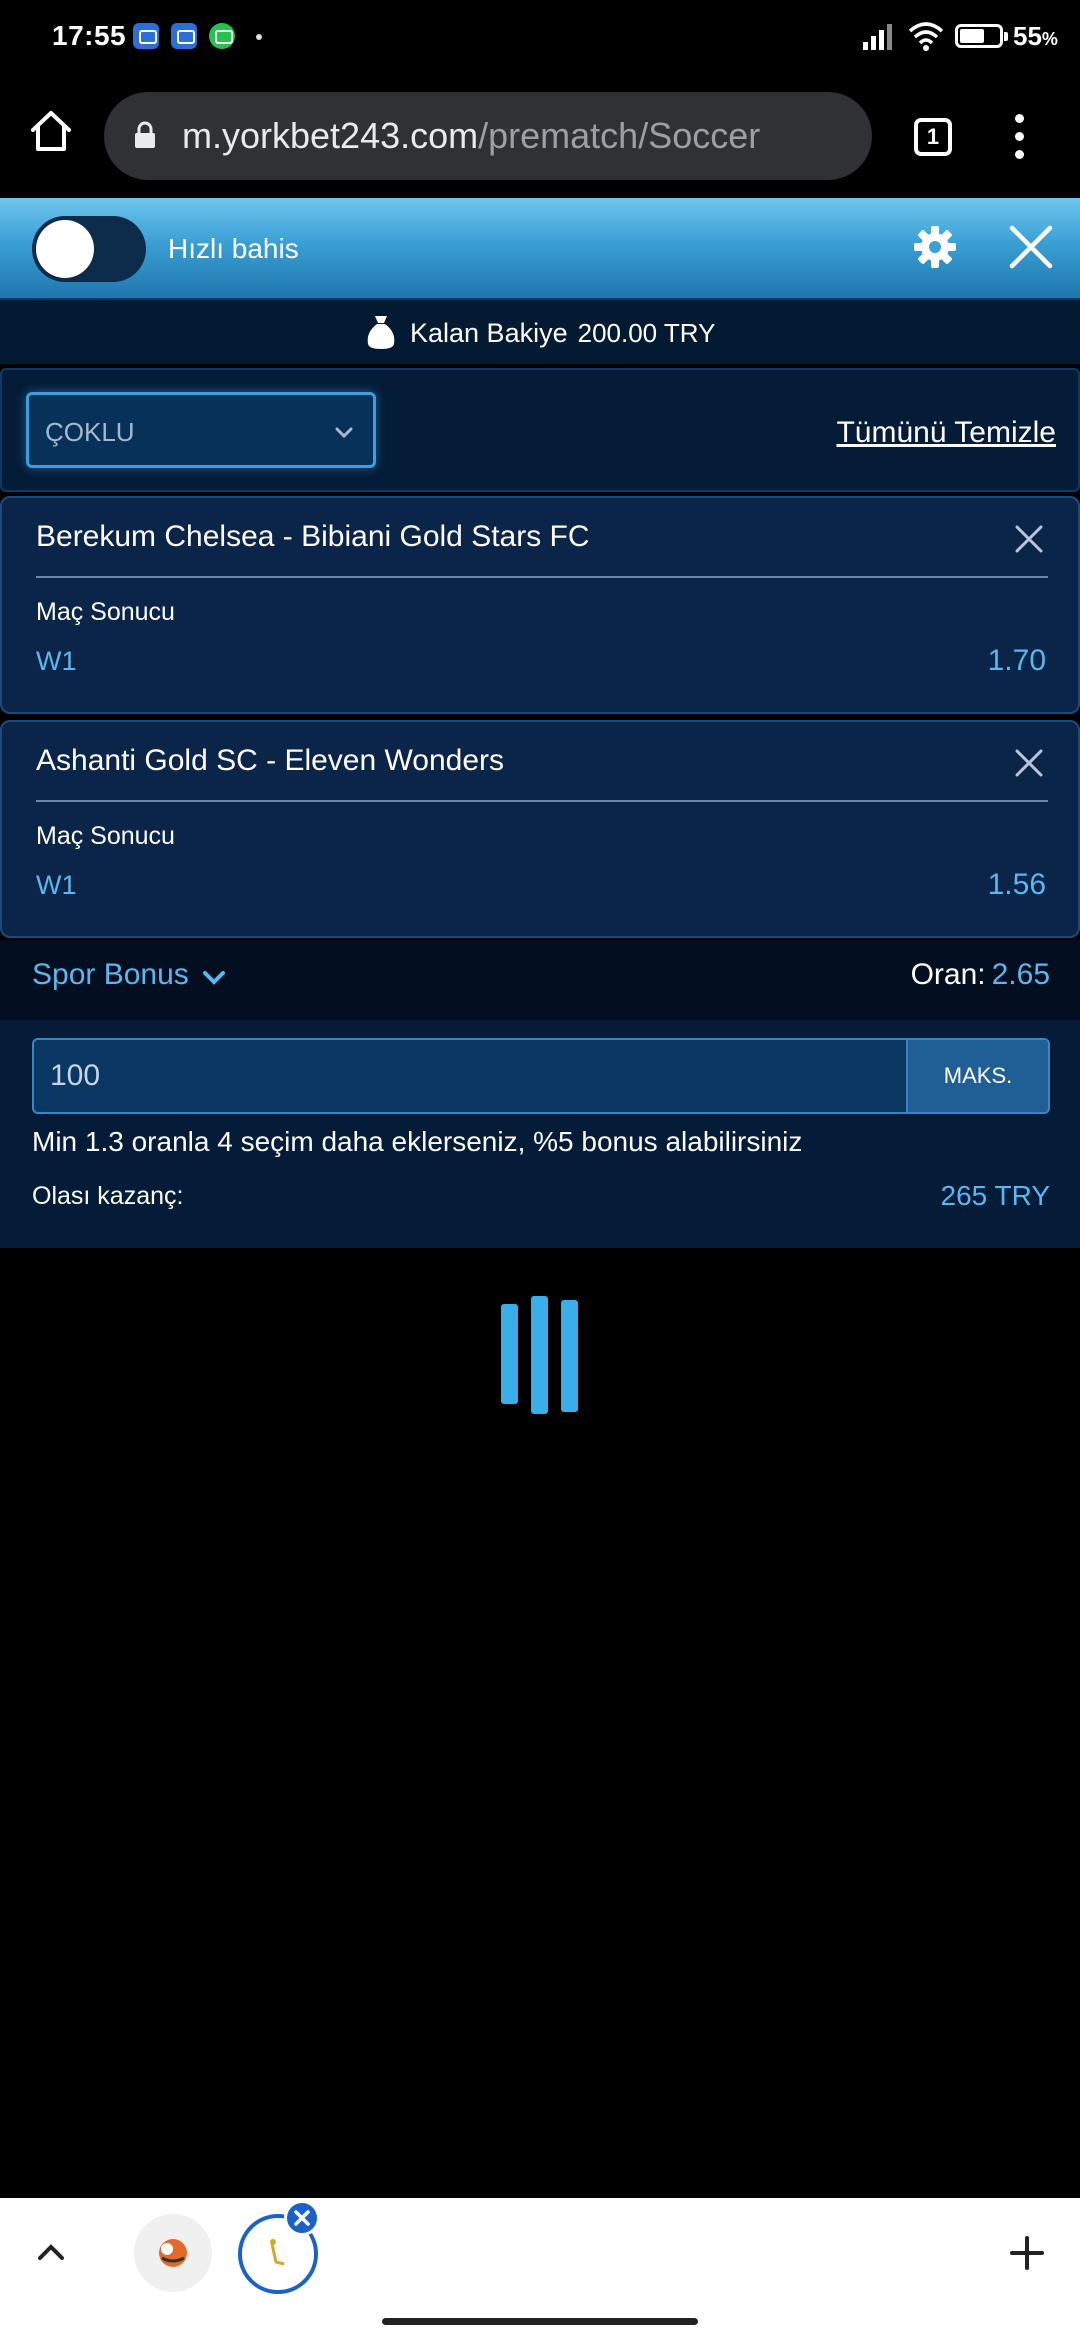 The image size is (1080, 2340). I want to click on remaining-balance: Kalan Bakiye 200.00 TRY, so click(562, 333).